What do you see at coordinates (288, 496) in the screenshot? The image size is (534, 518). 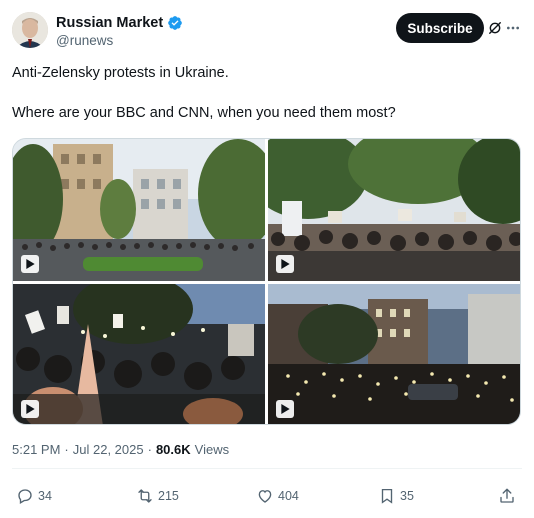 I see `like-count: 404` at bounding box center [288, 496].